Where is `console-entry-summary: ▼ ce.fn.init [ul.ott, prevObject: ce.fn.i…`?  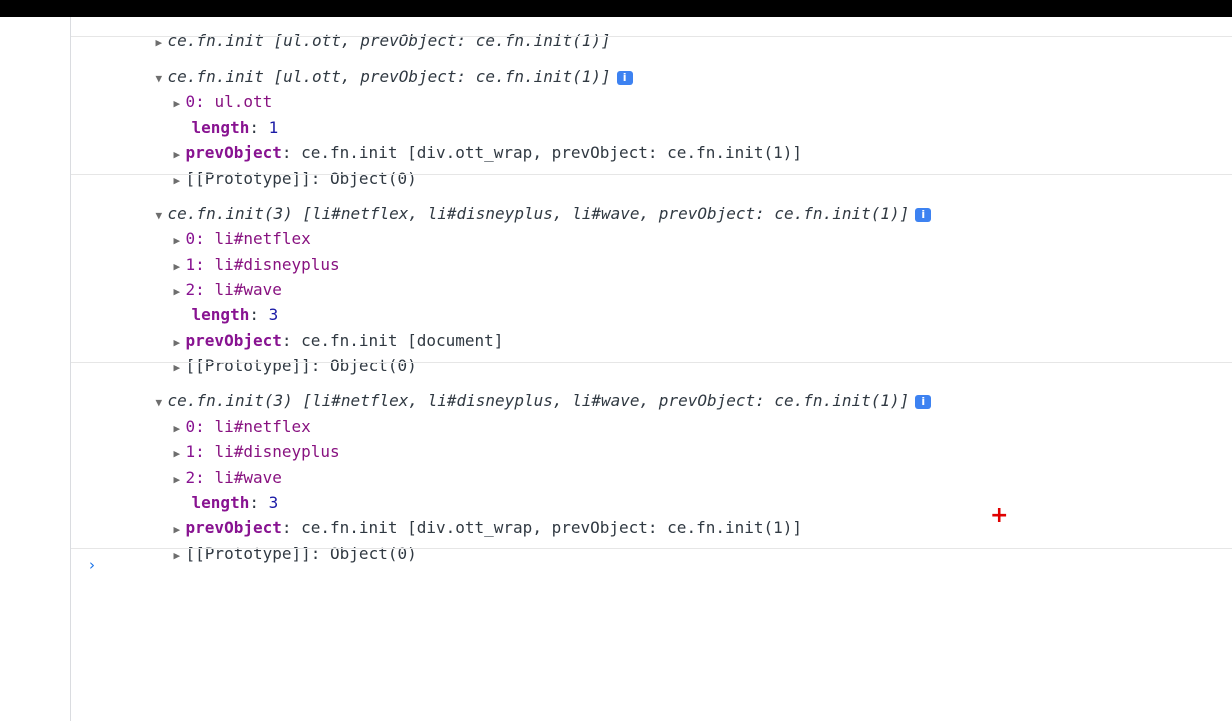
console-entry-summary: ▼ ce.fn.init [ul.ott, prevObject: ce.fn.i… is located at coordinates (375, 66).